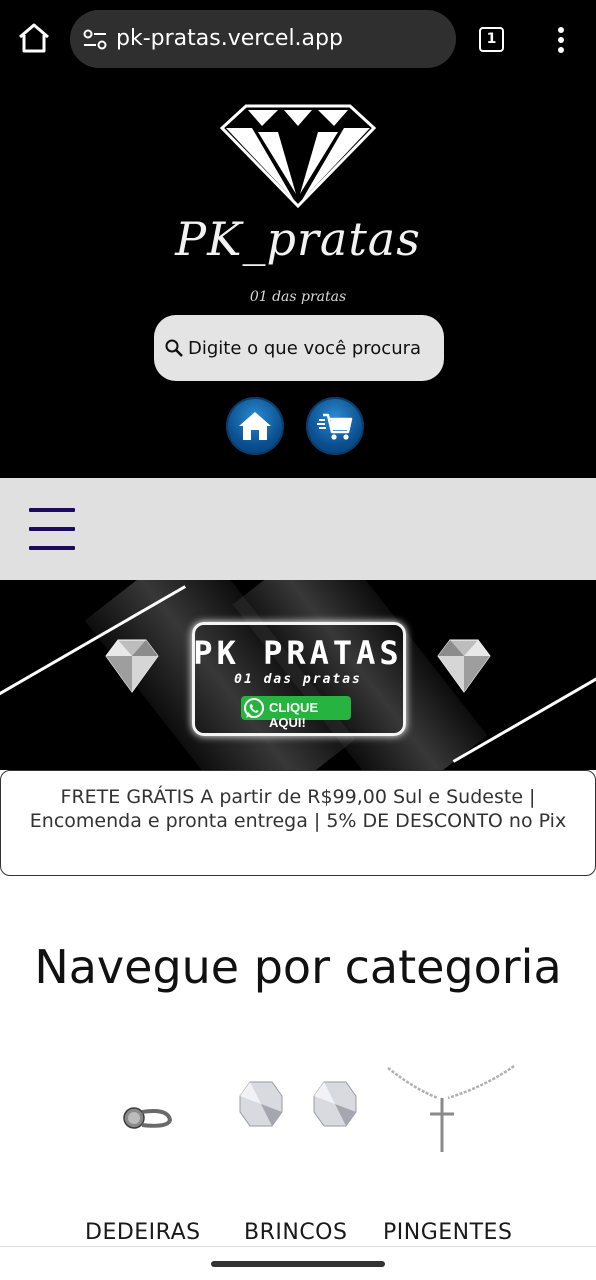 The image size is (596, 1280). What do you see at coordinates (174, 348) in the screenshot?
I see `search-icon` at bounding box center [174, 348].